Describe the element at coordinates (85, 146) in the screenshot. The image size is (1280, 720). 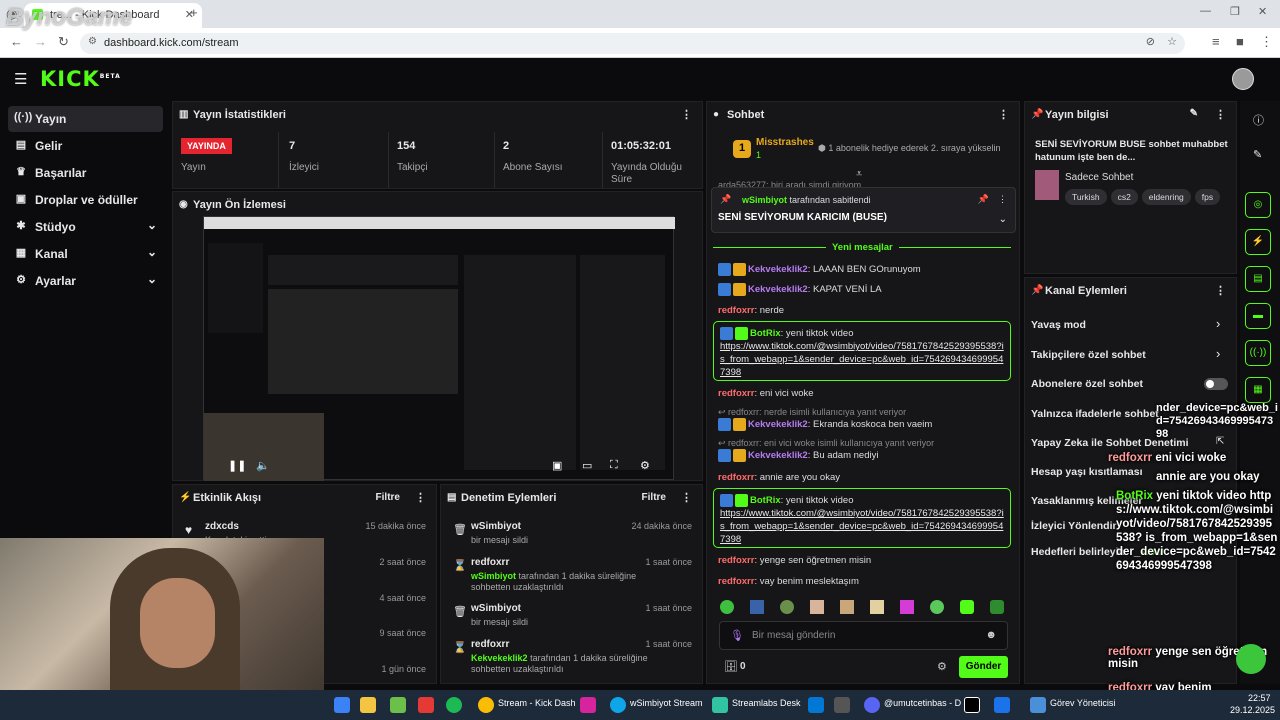
I see `sidebar-item-gelir: ▤ Gelir` at that location.